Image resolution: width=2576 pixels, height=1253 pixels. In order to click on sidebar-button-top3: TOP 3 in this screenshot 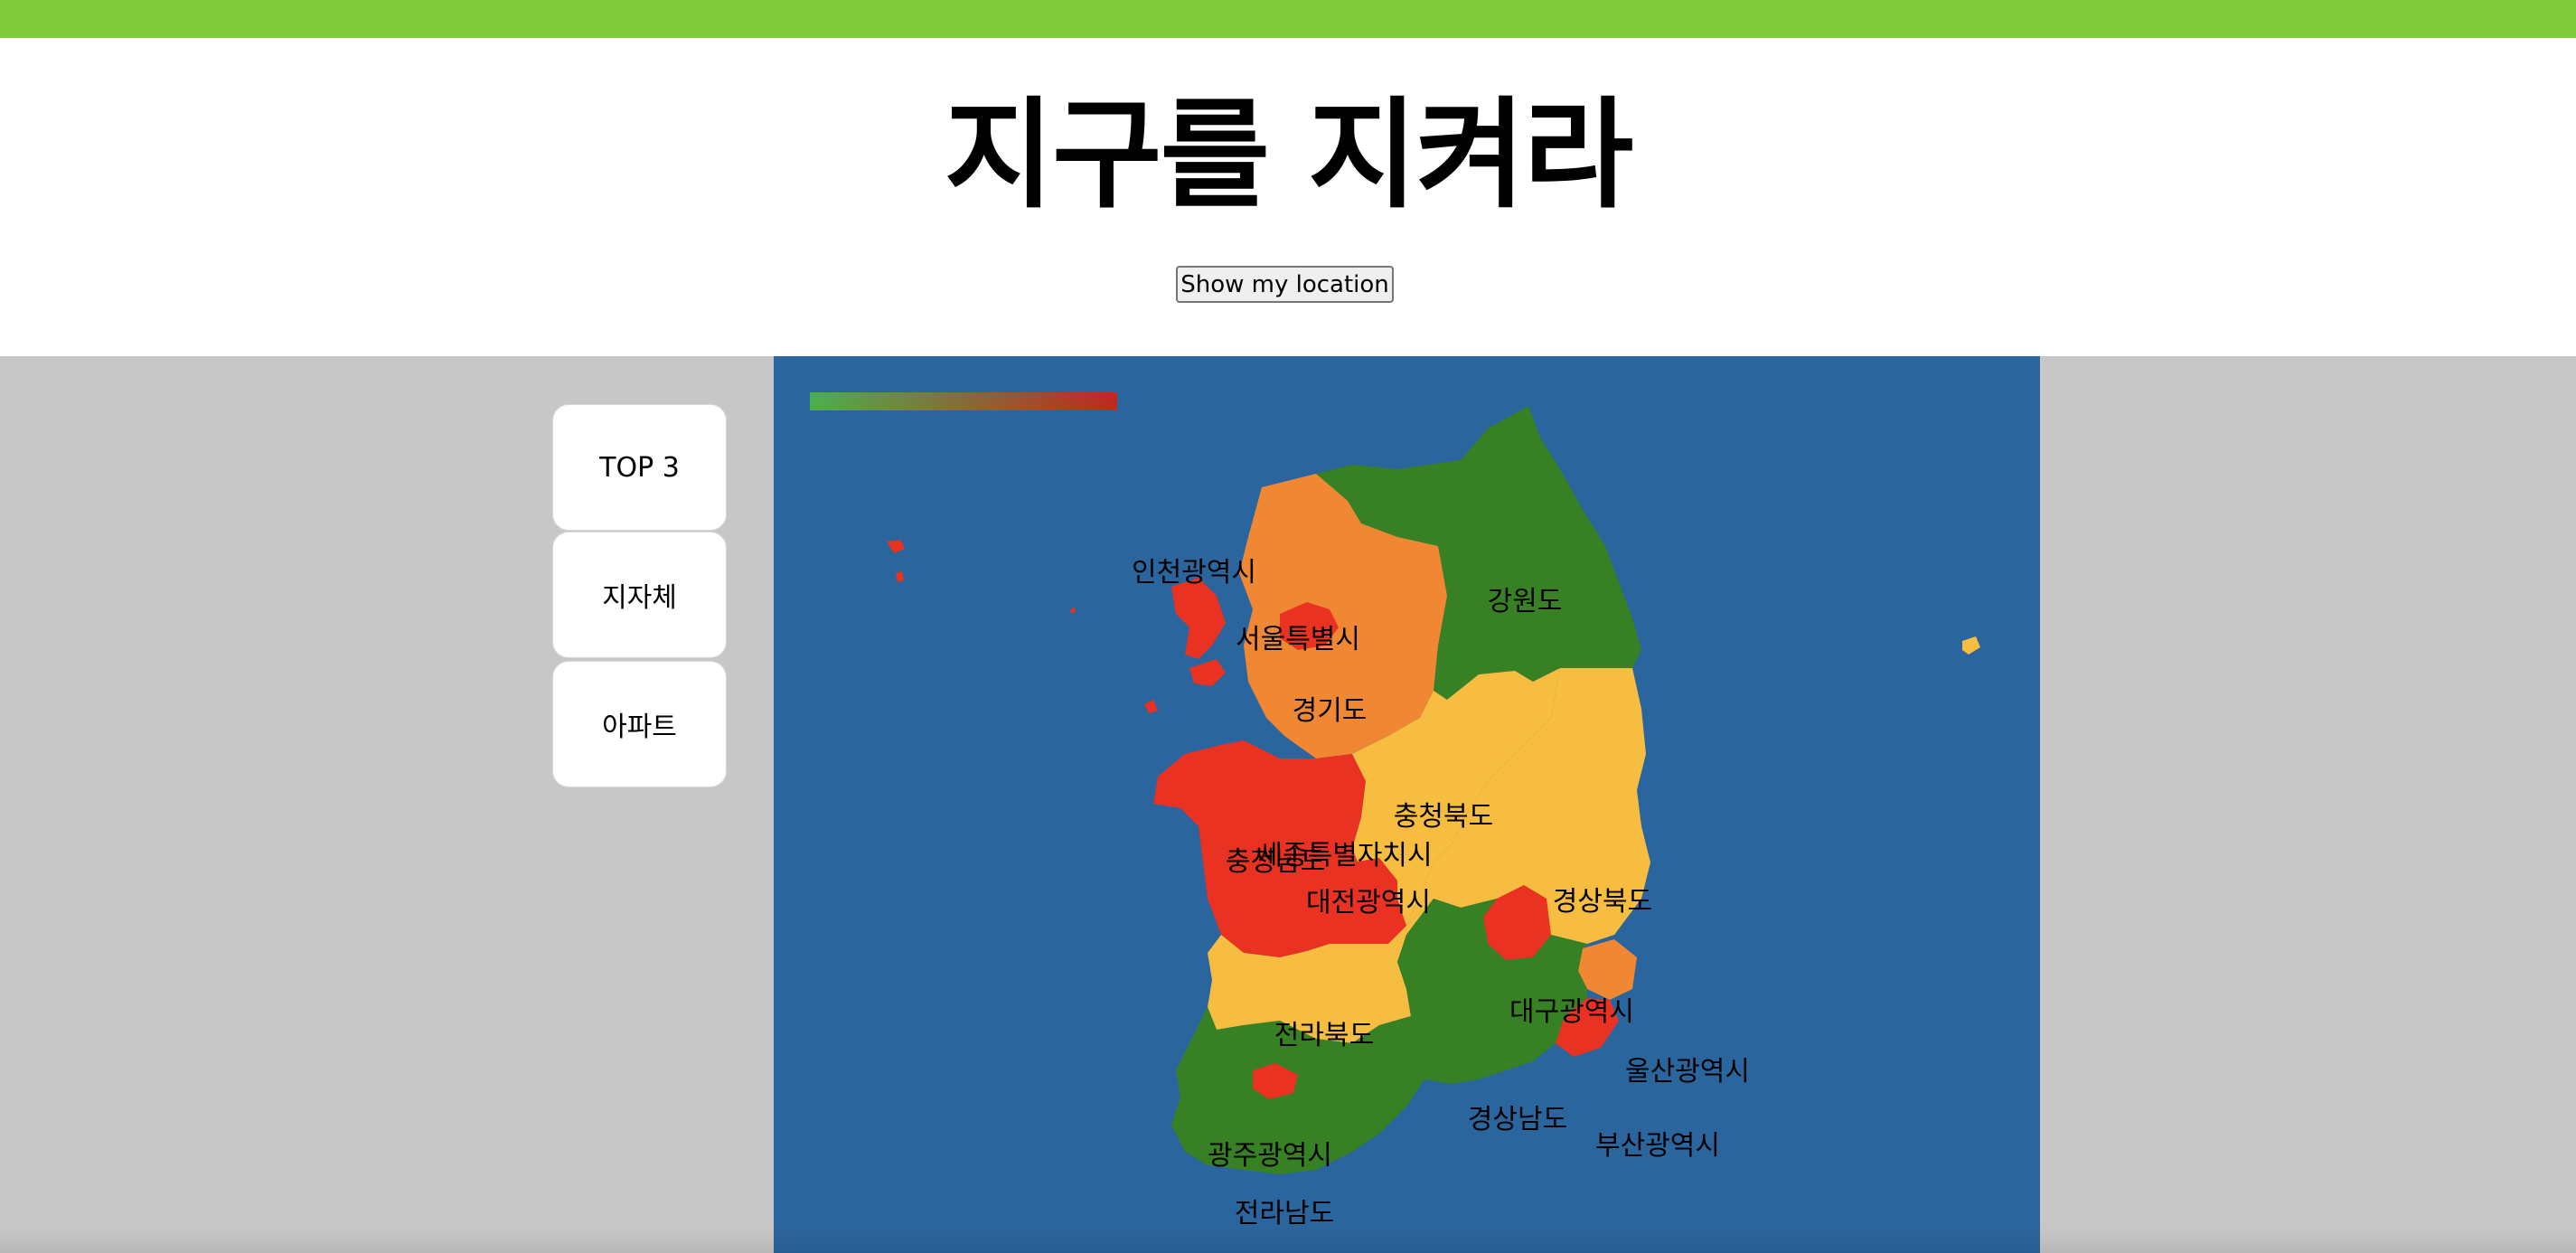, I will do `click(639, 468)`.